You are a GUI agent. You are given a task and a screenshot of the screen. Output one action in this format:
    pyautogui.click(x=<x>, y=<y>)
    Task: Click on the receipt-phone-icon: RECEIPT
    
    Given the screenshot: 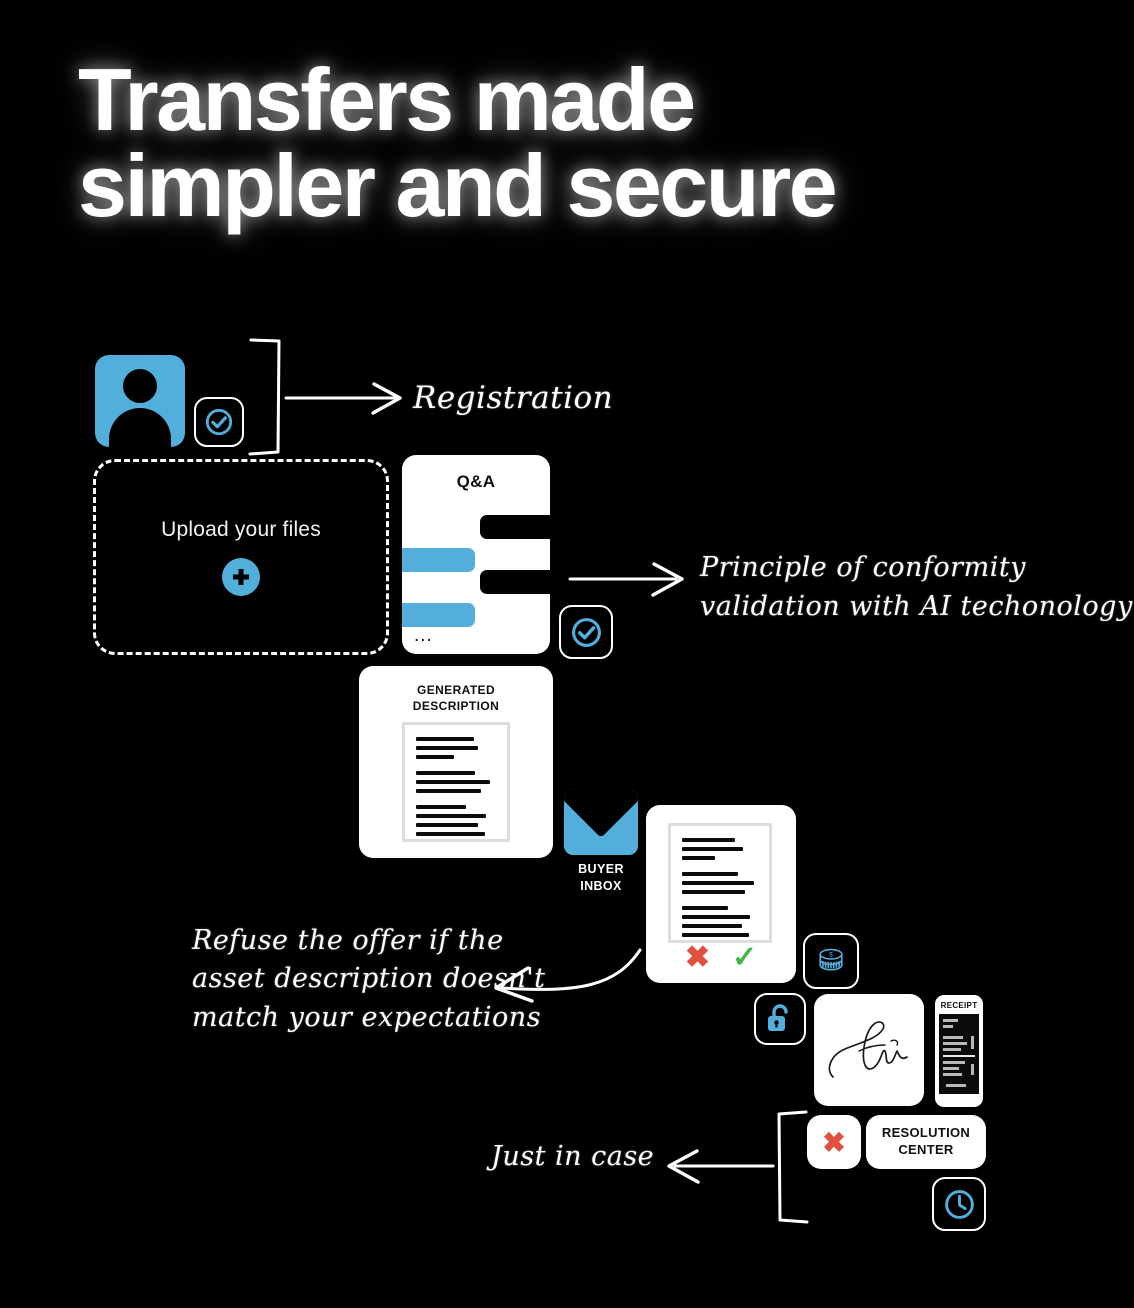 What is the action you would take?
    pyautogui.click(x=959, y=1051)
    